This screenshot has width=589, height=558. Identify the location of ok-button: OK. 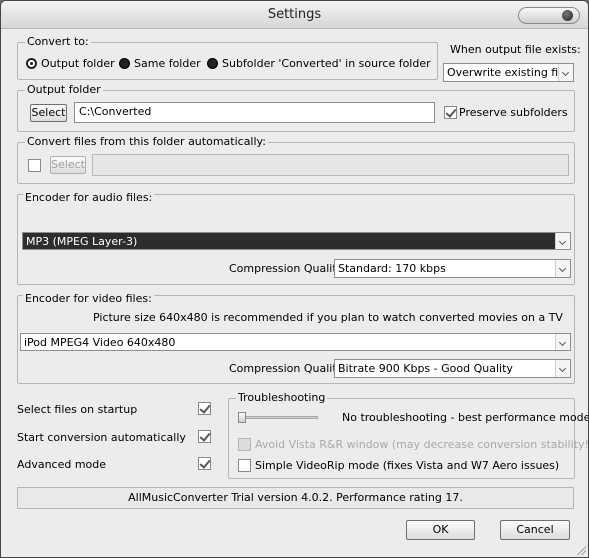
(440, 530).